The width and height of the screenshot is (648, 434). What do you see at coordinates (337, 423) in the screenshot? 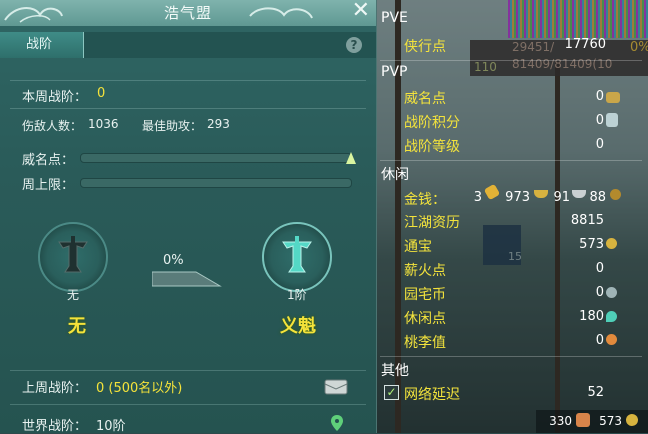
I see `location-pin-icon` at bounding box center [337, 423].